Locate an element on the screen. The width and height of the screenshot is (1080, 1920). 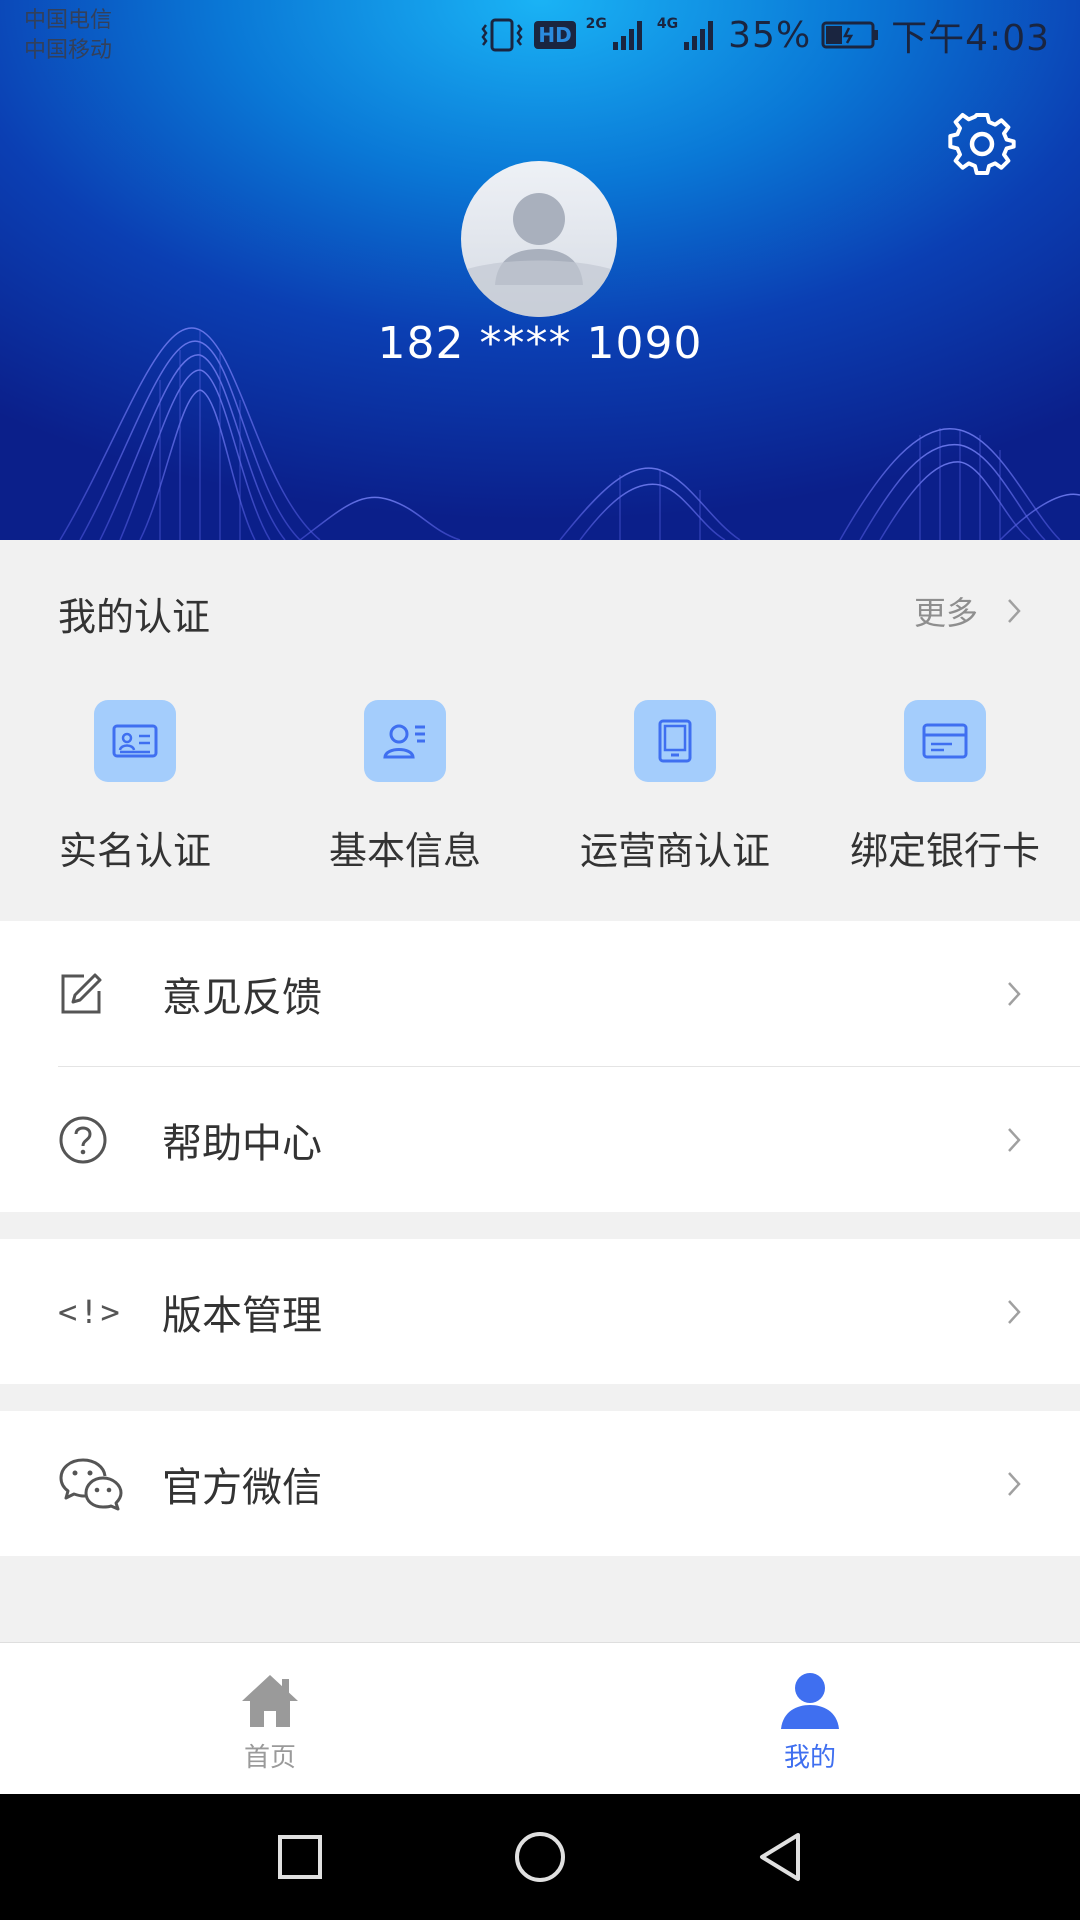
signal-1-icon is located at coordinates (627, 35).